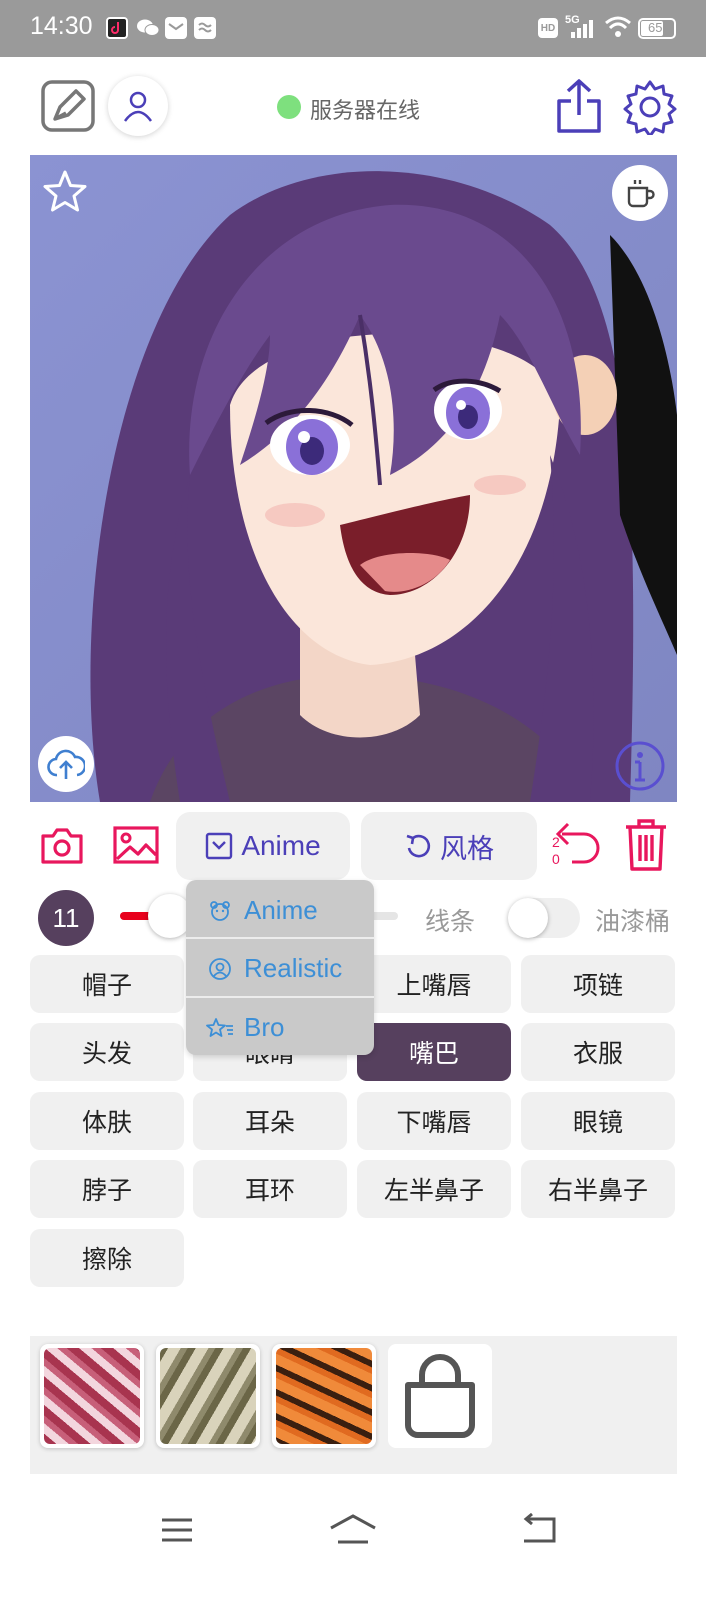  I want to click on star-icon, so click(65, 191).